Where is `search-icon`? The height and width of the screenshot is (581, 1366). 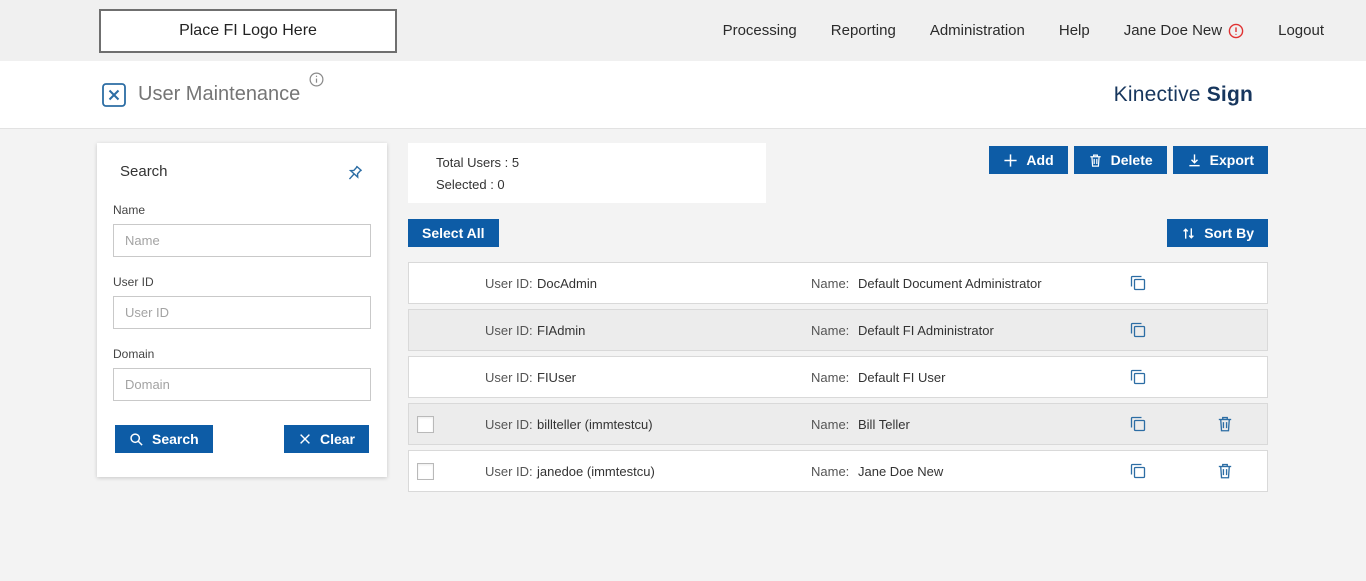
search-icon is located at coordinates (136, 439).